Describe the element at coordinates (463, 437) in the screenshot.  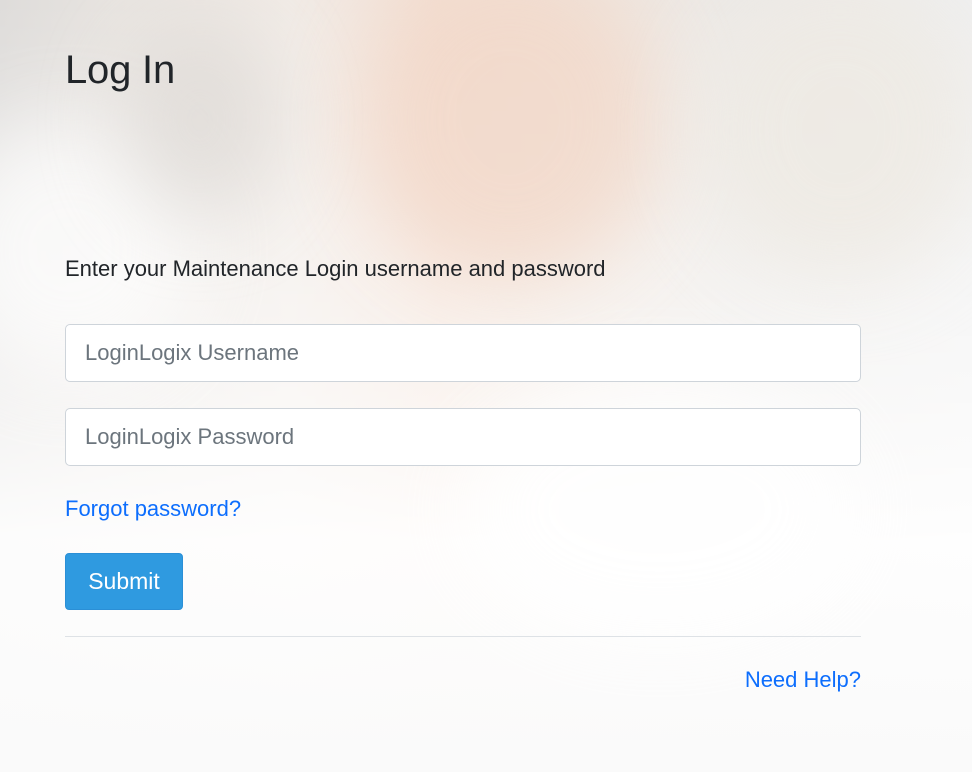
I see `password-input` at that location.